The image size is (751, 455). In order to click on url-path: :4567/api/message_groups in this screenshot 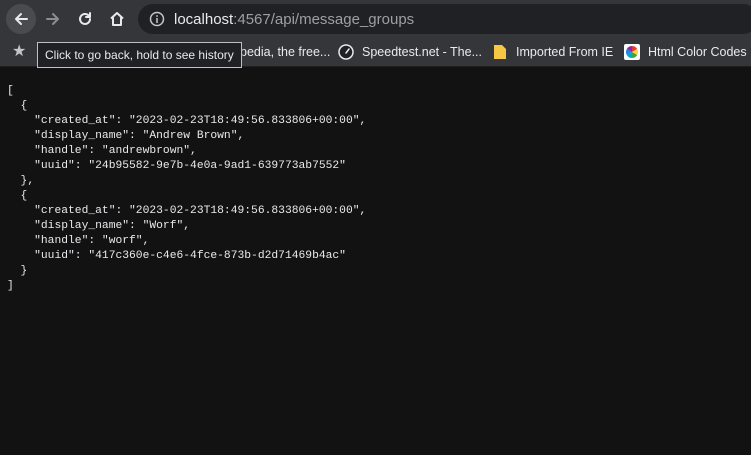, I will do `click(324, 19)`.